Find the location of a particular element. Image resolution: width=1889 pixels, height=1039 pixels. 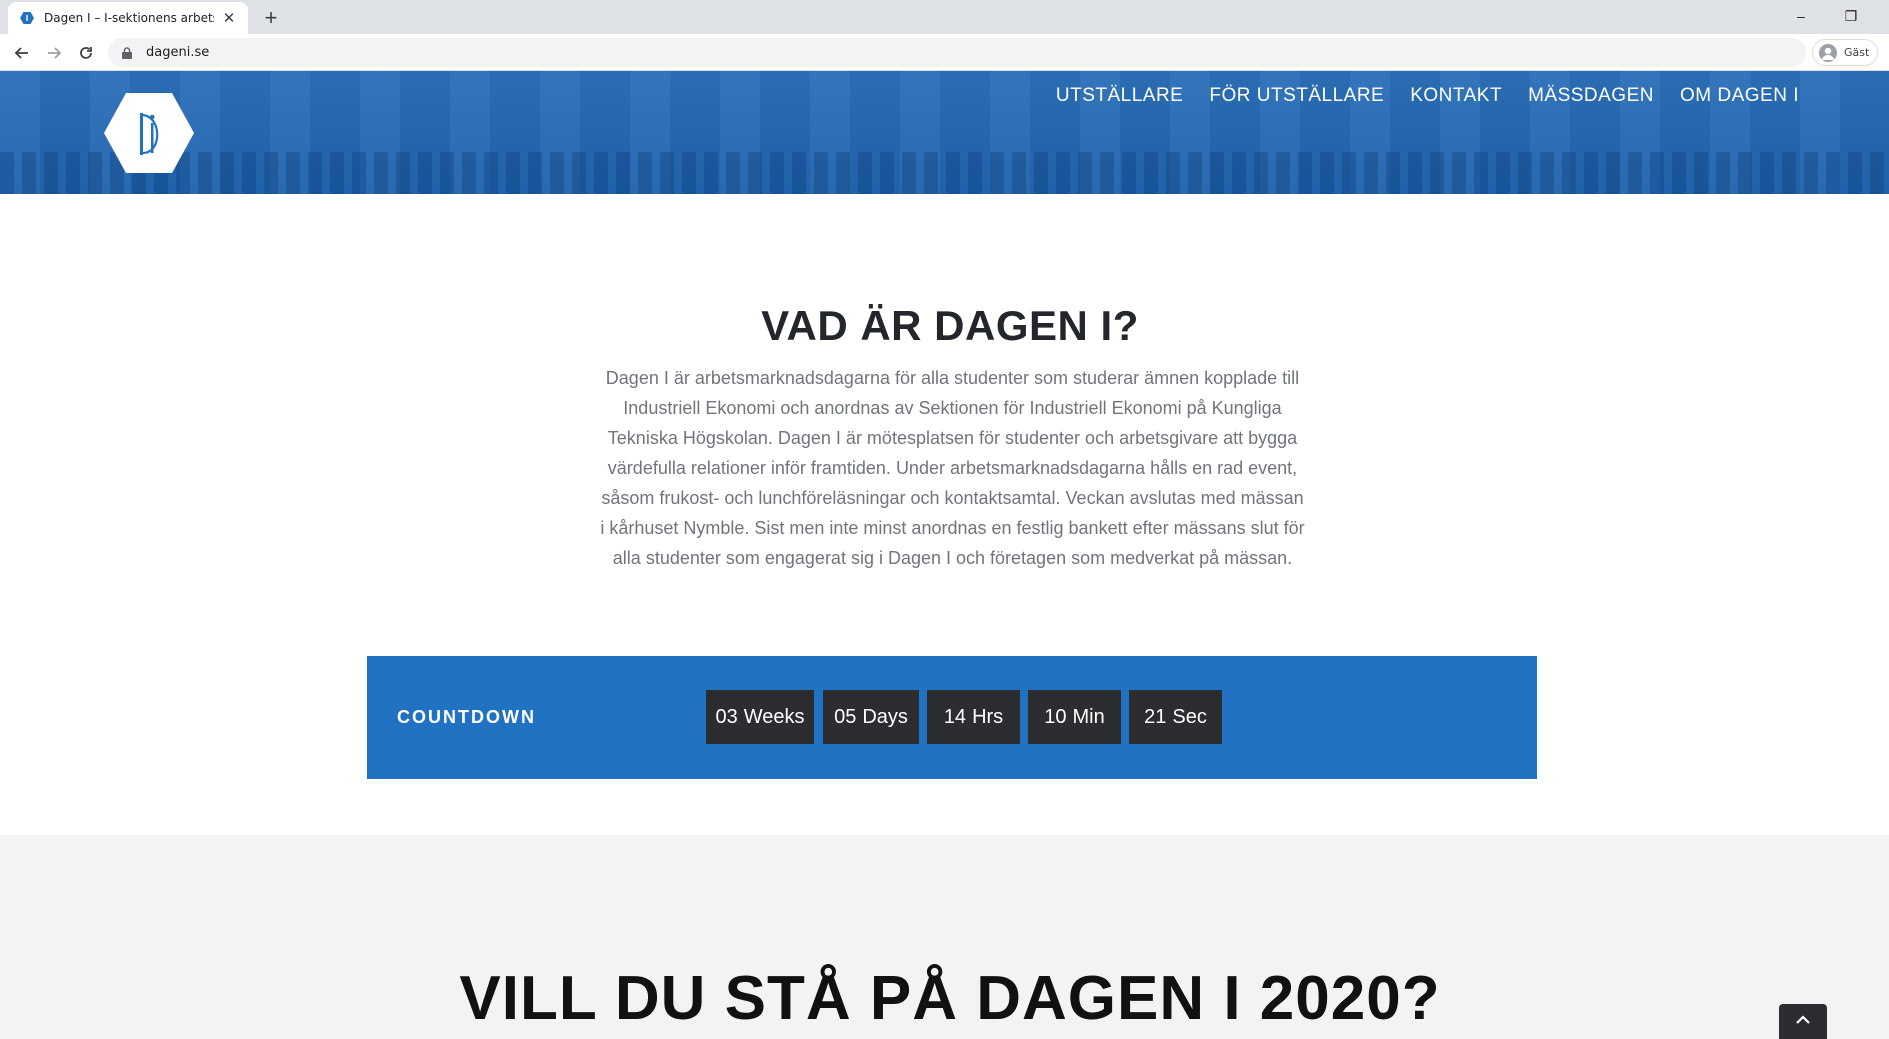

reload-icon is located at coordinates (86, 53).